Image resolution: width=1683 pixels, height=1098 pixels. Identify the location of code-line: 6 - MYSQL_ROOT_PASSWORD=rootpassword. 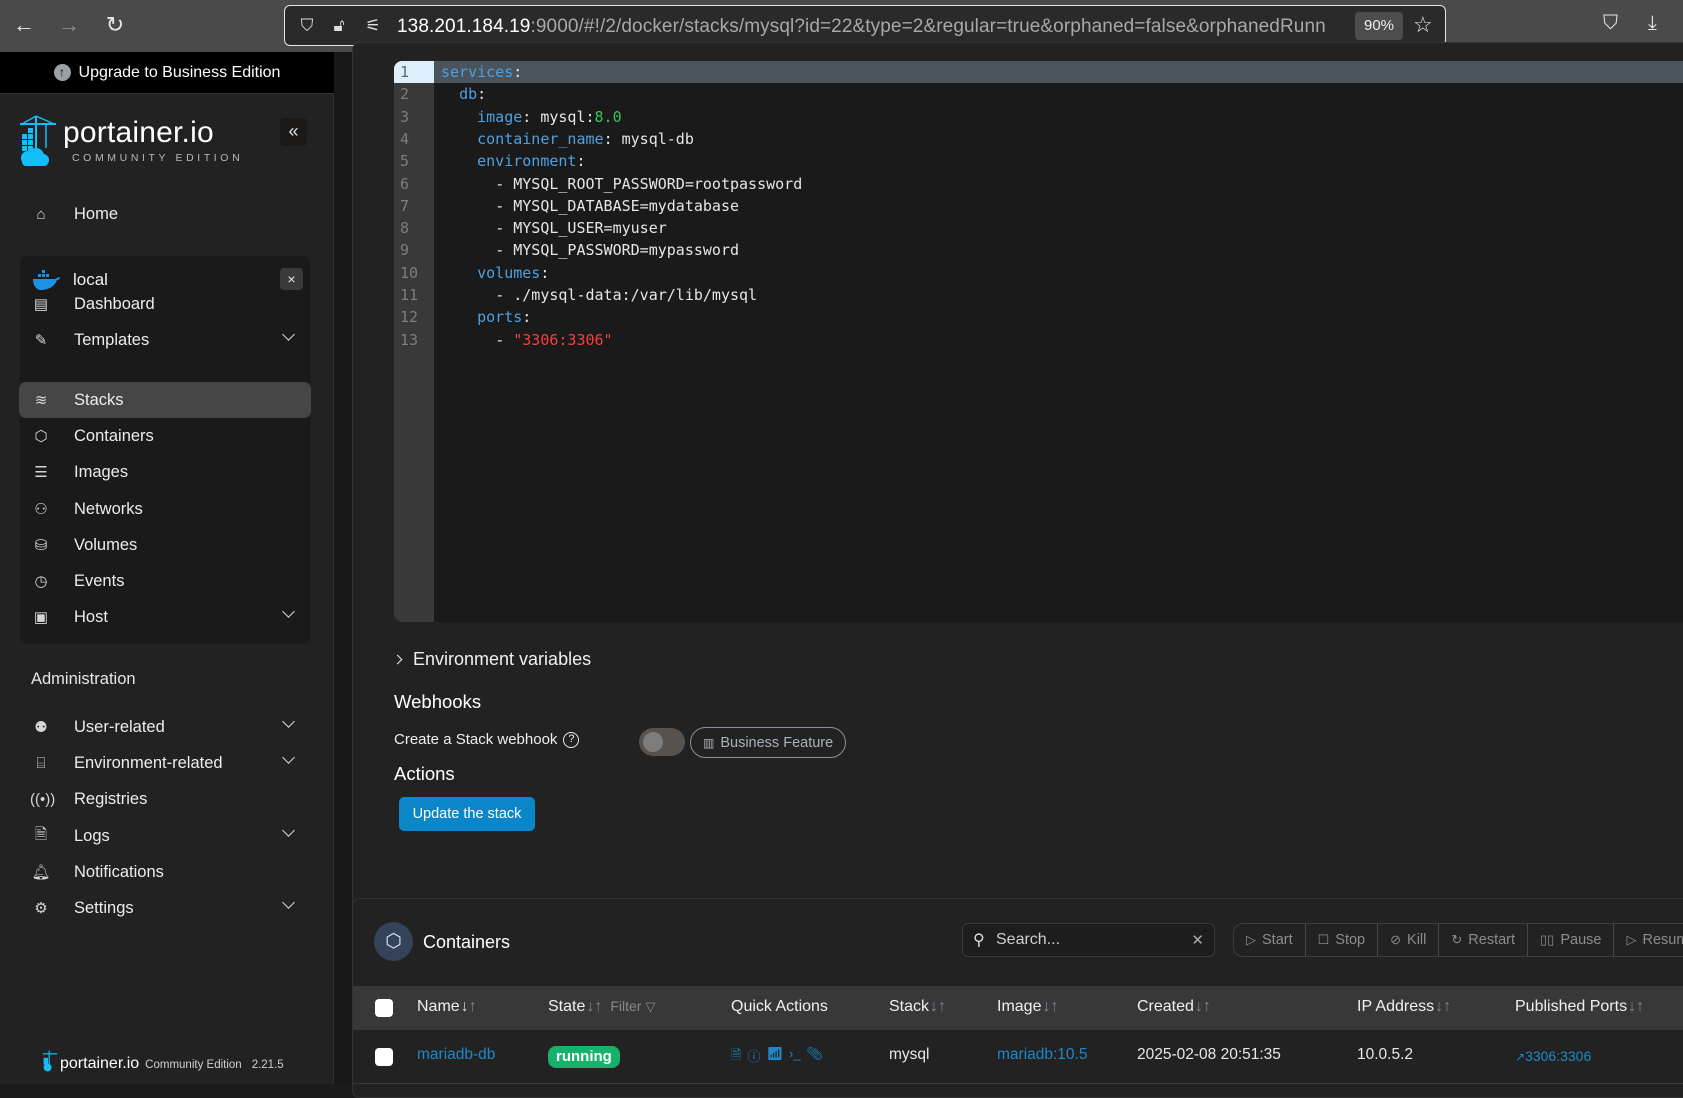
(1038, 184).